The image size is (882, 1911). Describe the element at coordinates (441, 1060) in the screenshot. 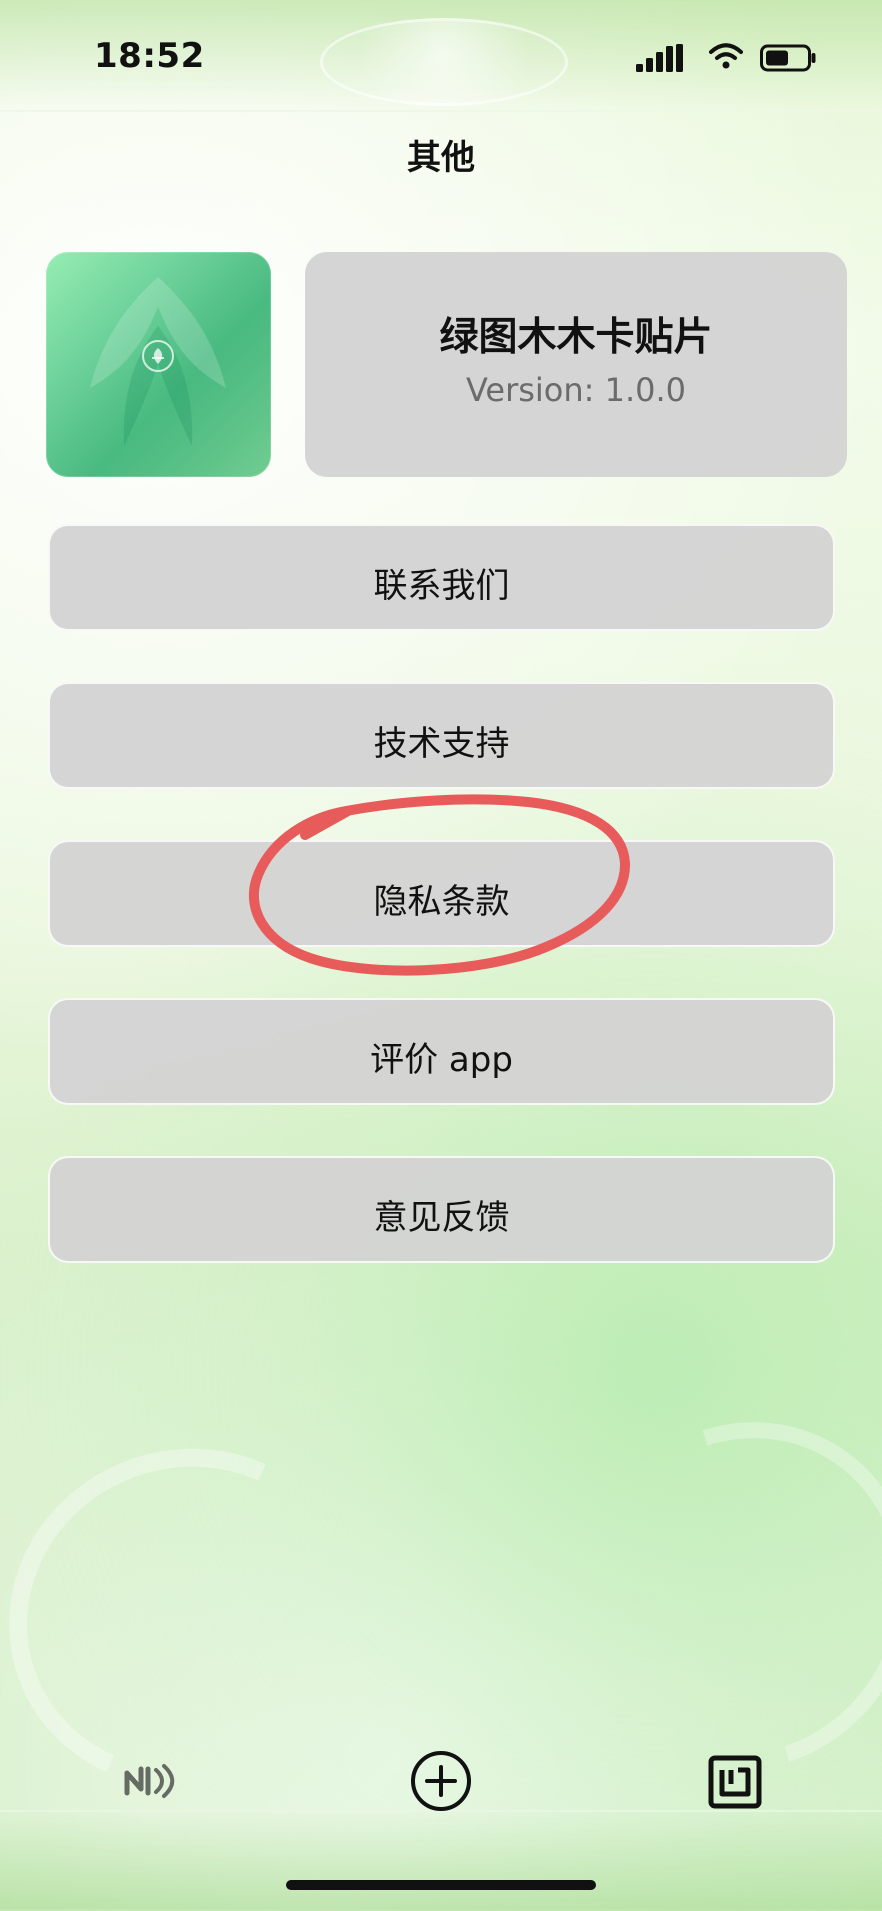

I see `rate-app-label: 评价 app` at that location.